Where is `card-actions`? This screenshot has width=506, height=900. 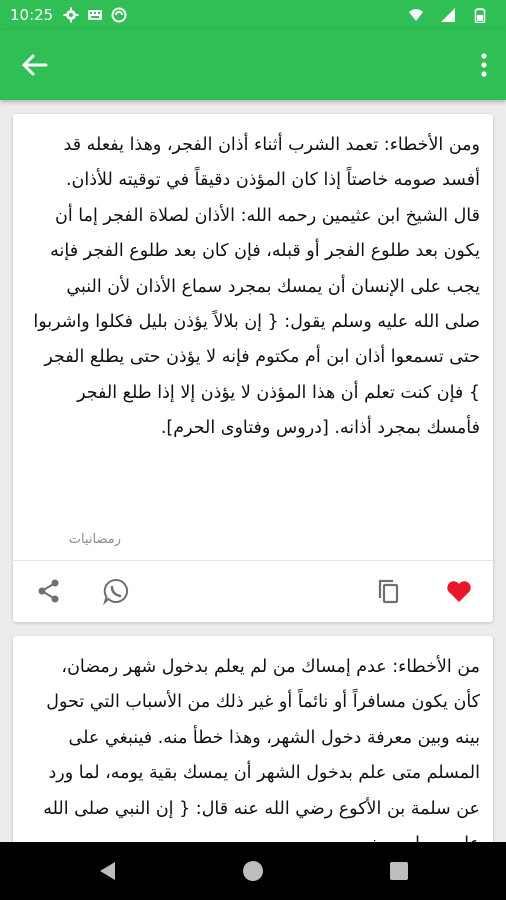 card-actions is located at coordinates (253, 591).